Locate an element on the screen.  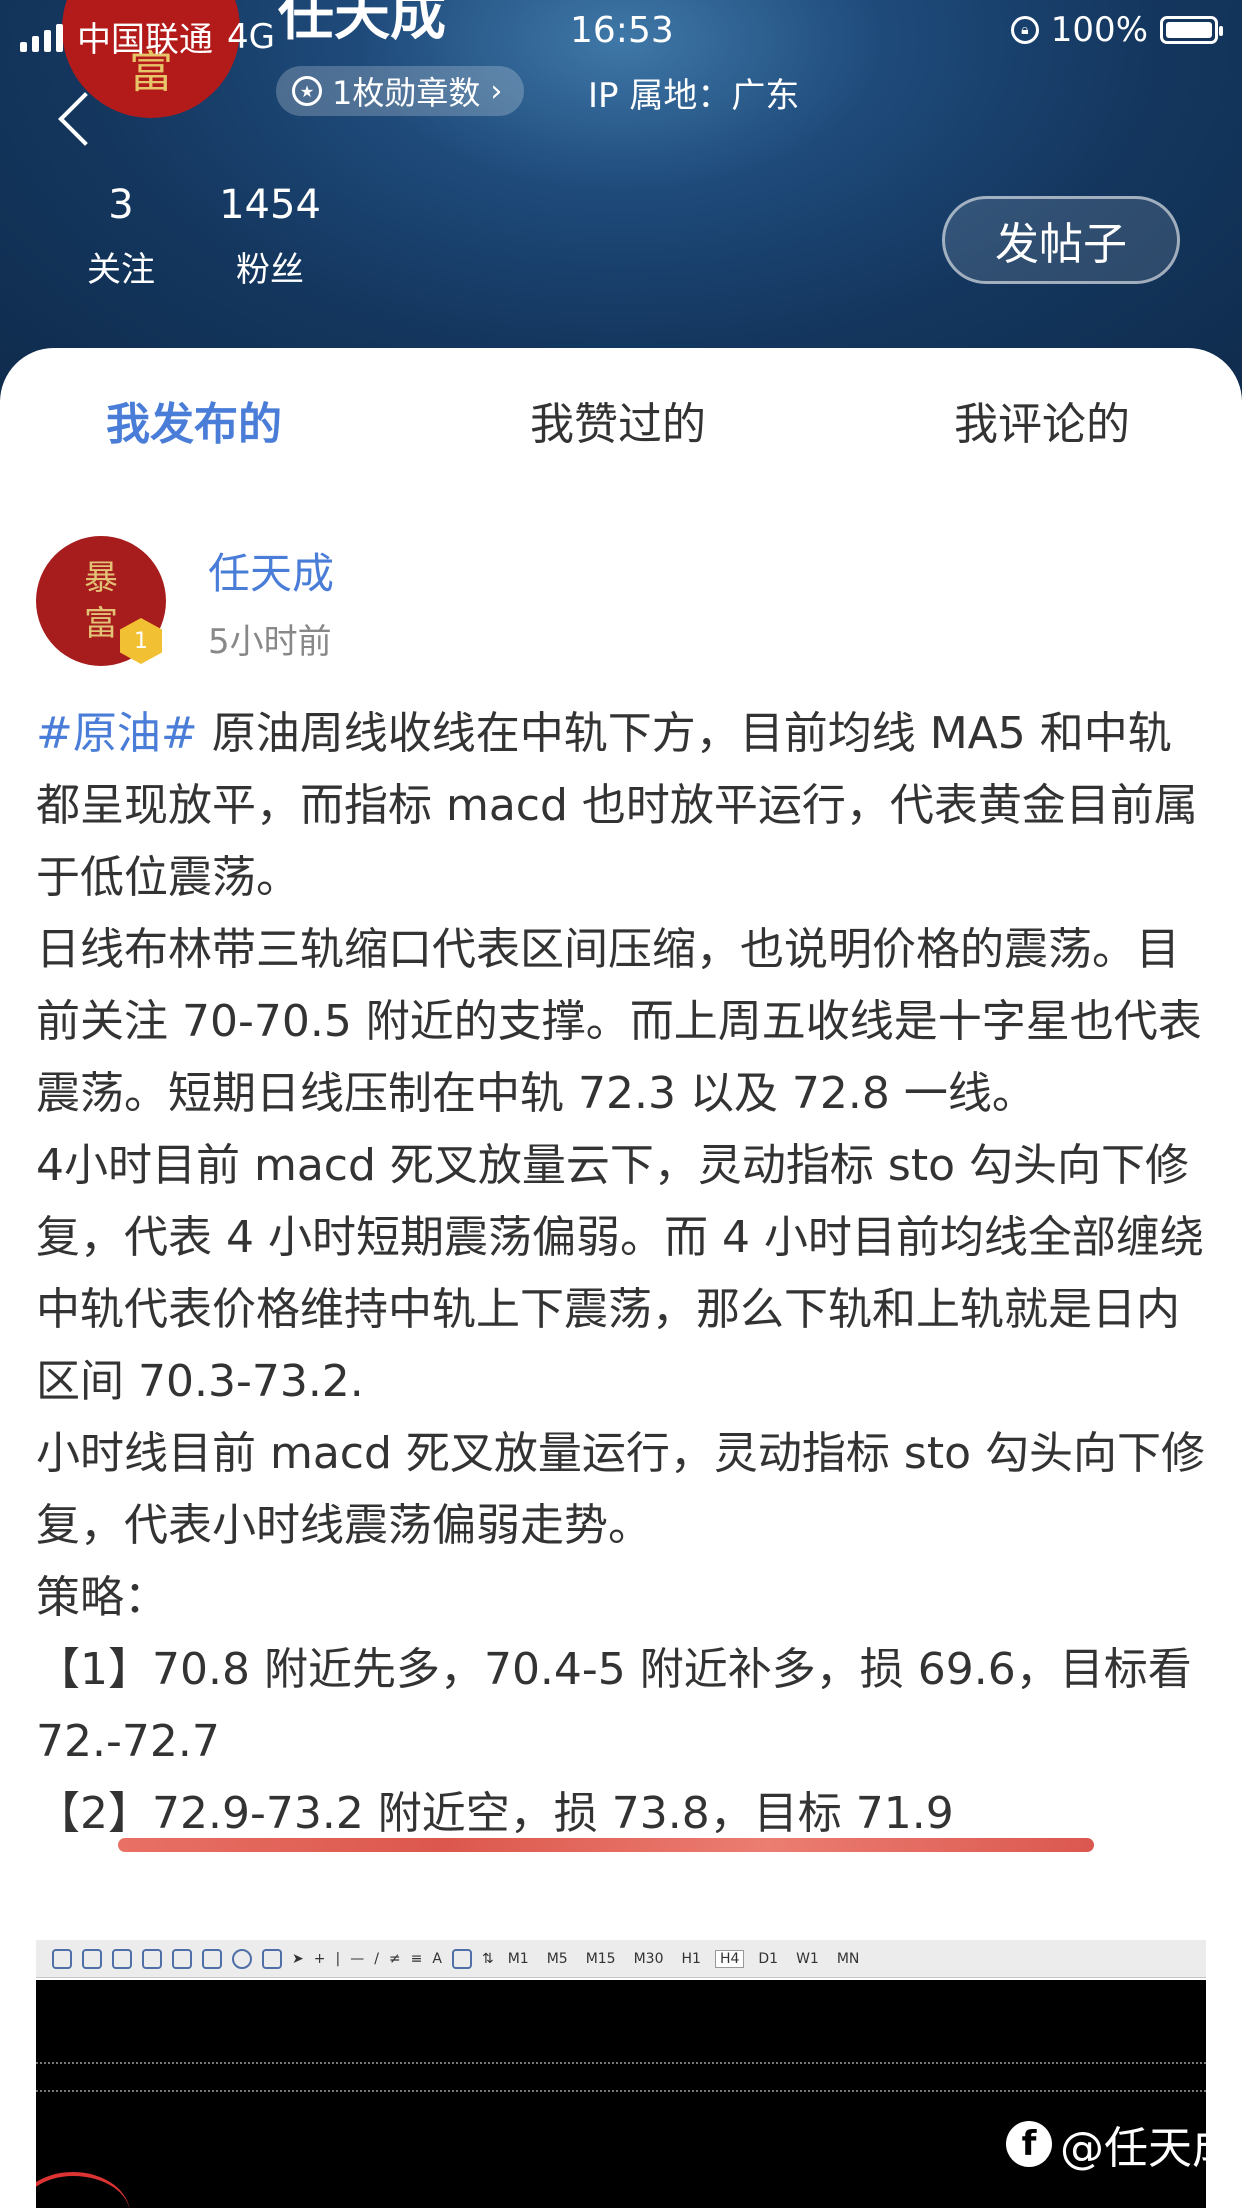
tab-my-comments: 我评论的 is located at coordinates (1042, 420).